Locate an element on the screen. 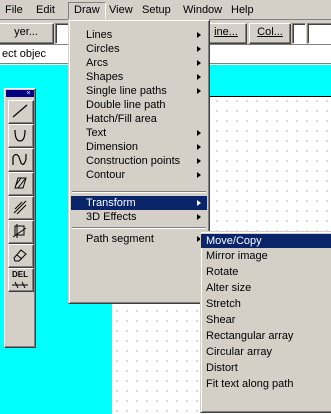  menu-bar: File Edit Draw View Setup Window Help is located at coordinates (165, 10).